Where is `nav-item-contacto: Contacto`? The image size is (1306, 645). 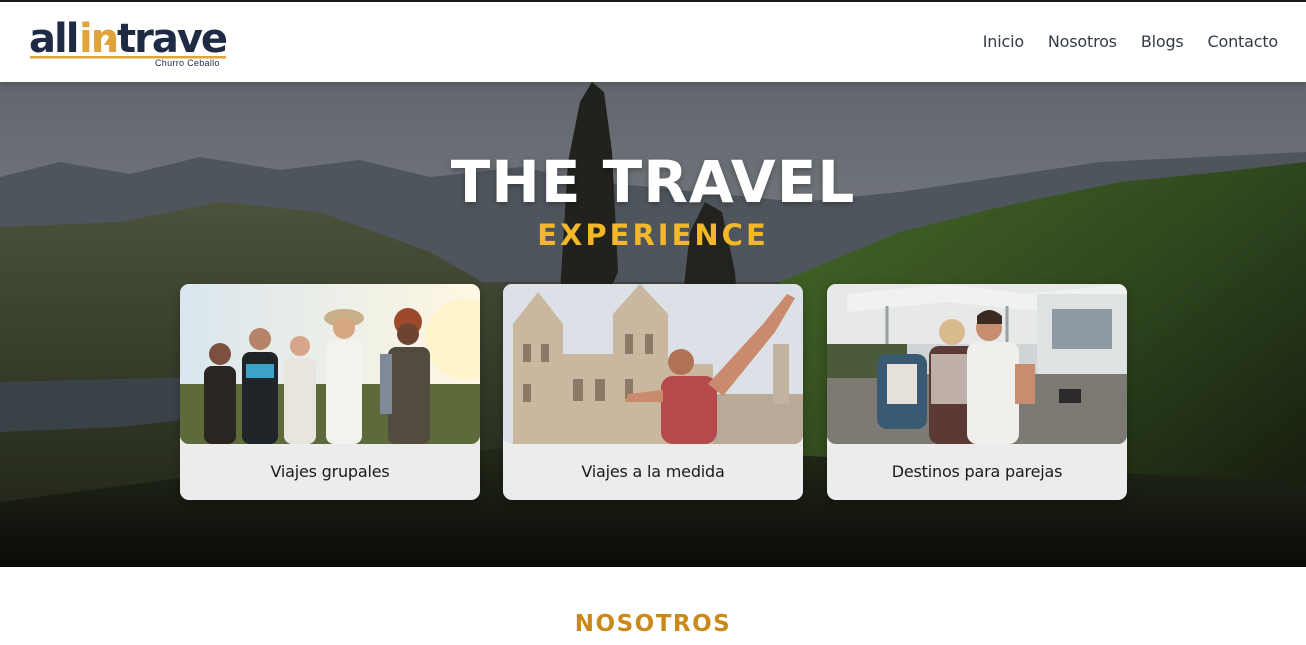 nav-item-contacto: Contacto is located at coordinates (1243, 41).